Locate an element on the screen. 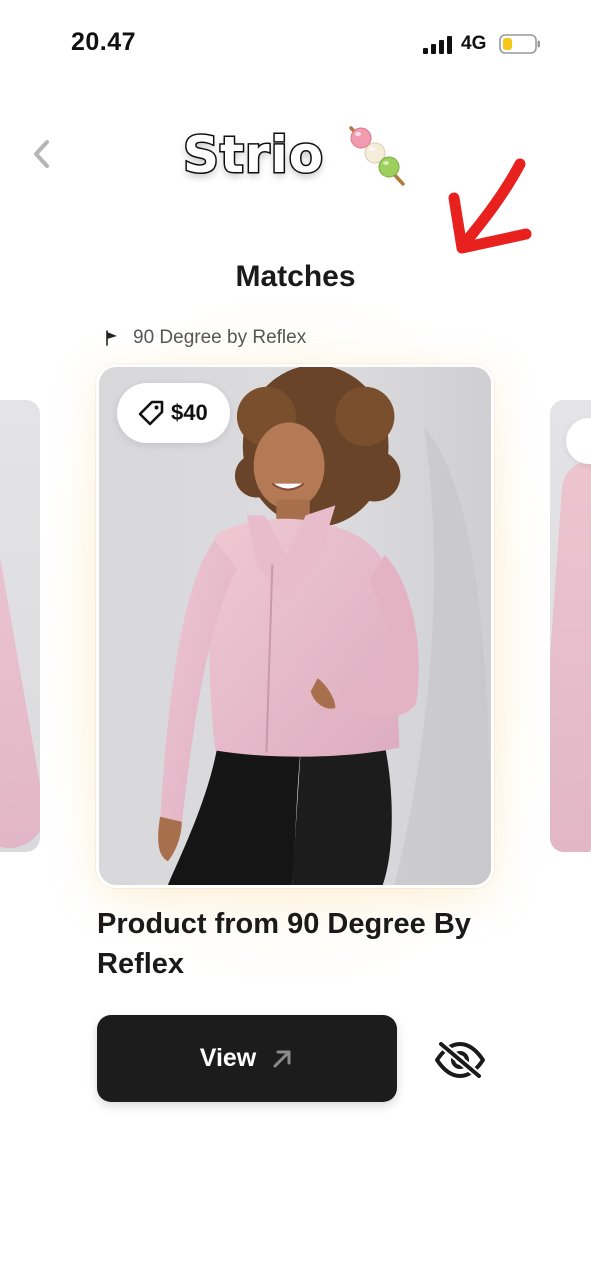 Image resolution: width=591 pixels, height=1278 pixels. app-logo: Strio is located at coordinates (297, 155).